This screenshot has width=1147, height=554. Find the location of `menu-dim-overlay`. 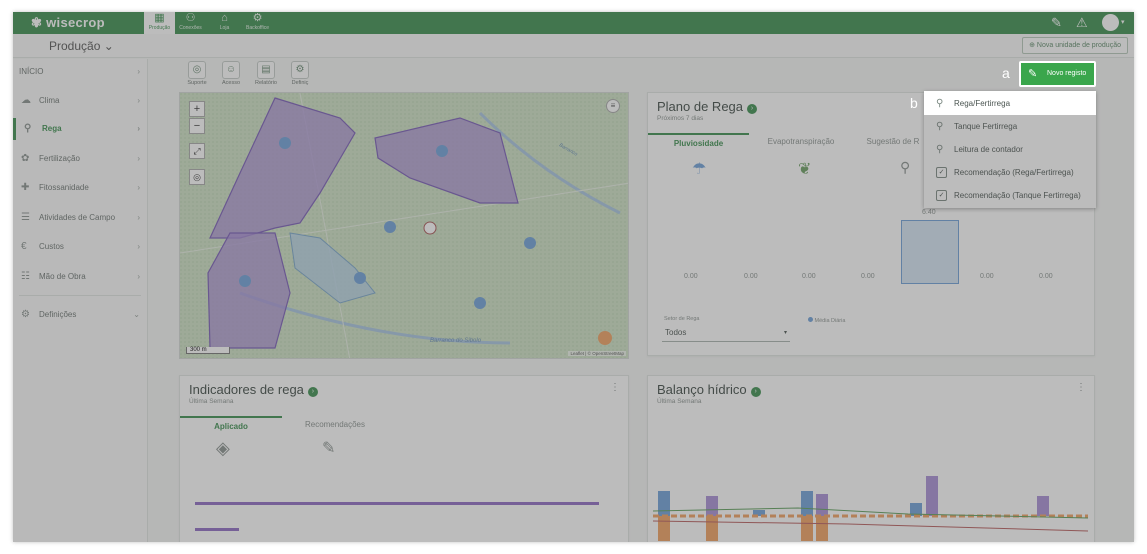

menu-dim-overlay is located at coordinates (1010, 161).